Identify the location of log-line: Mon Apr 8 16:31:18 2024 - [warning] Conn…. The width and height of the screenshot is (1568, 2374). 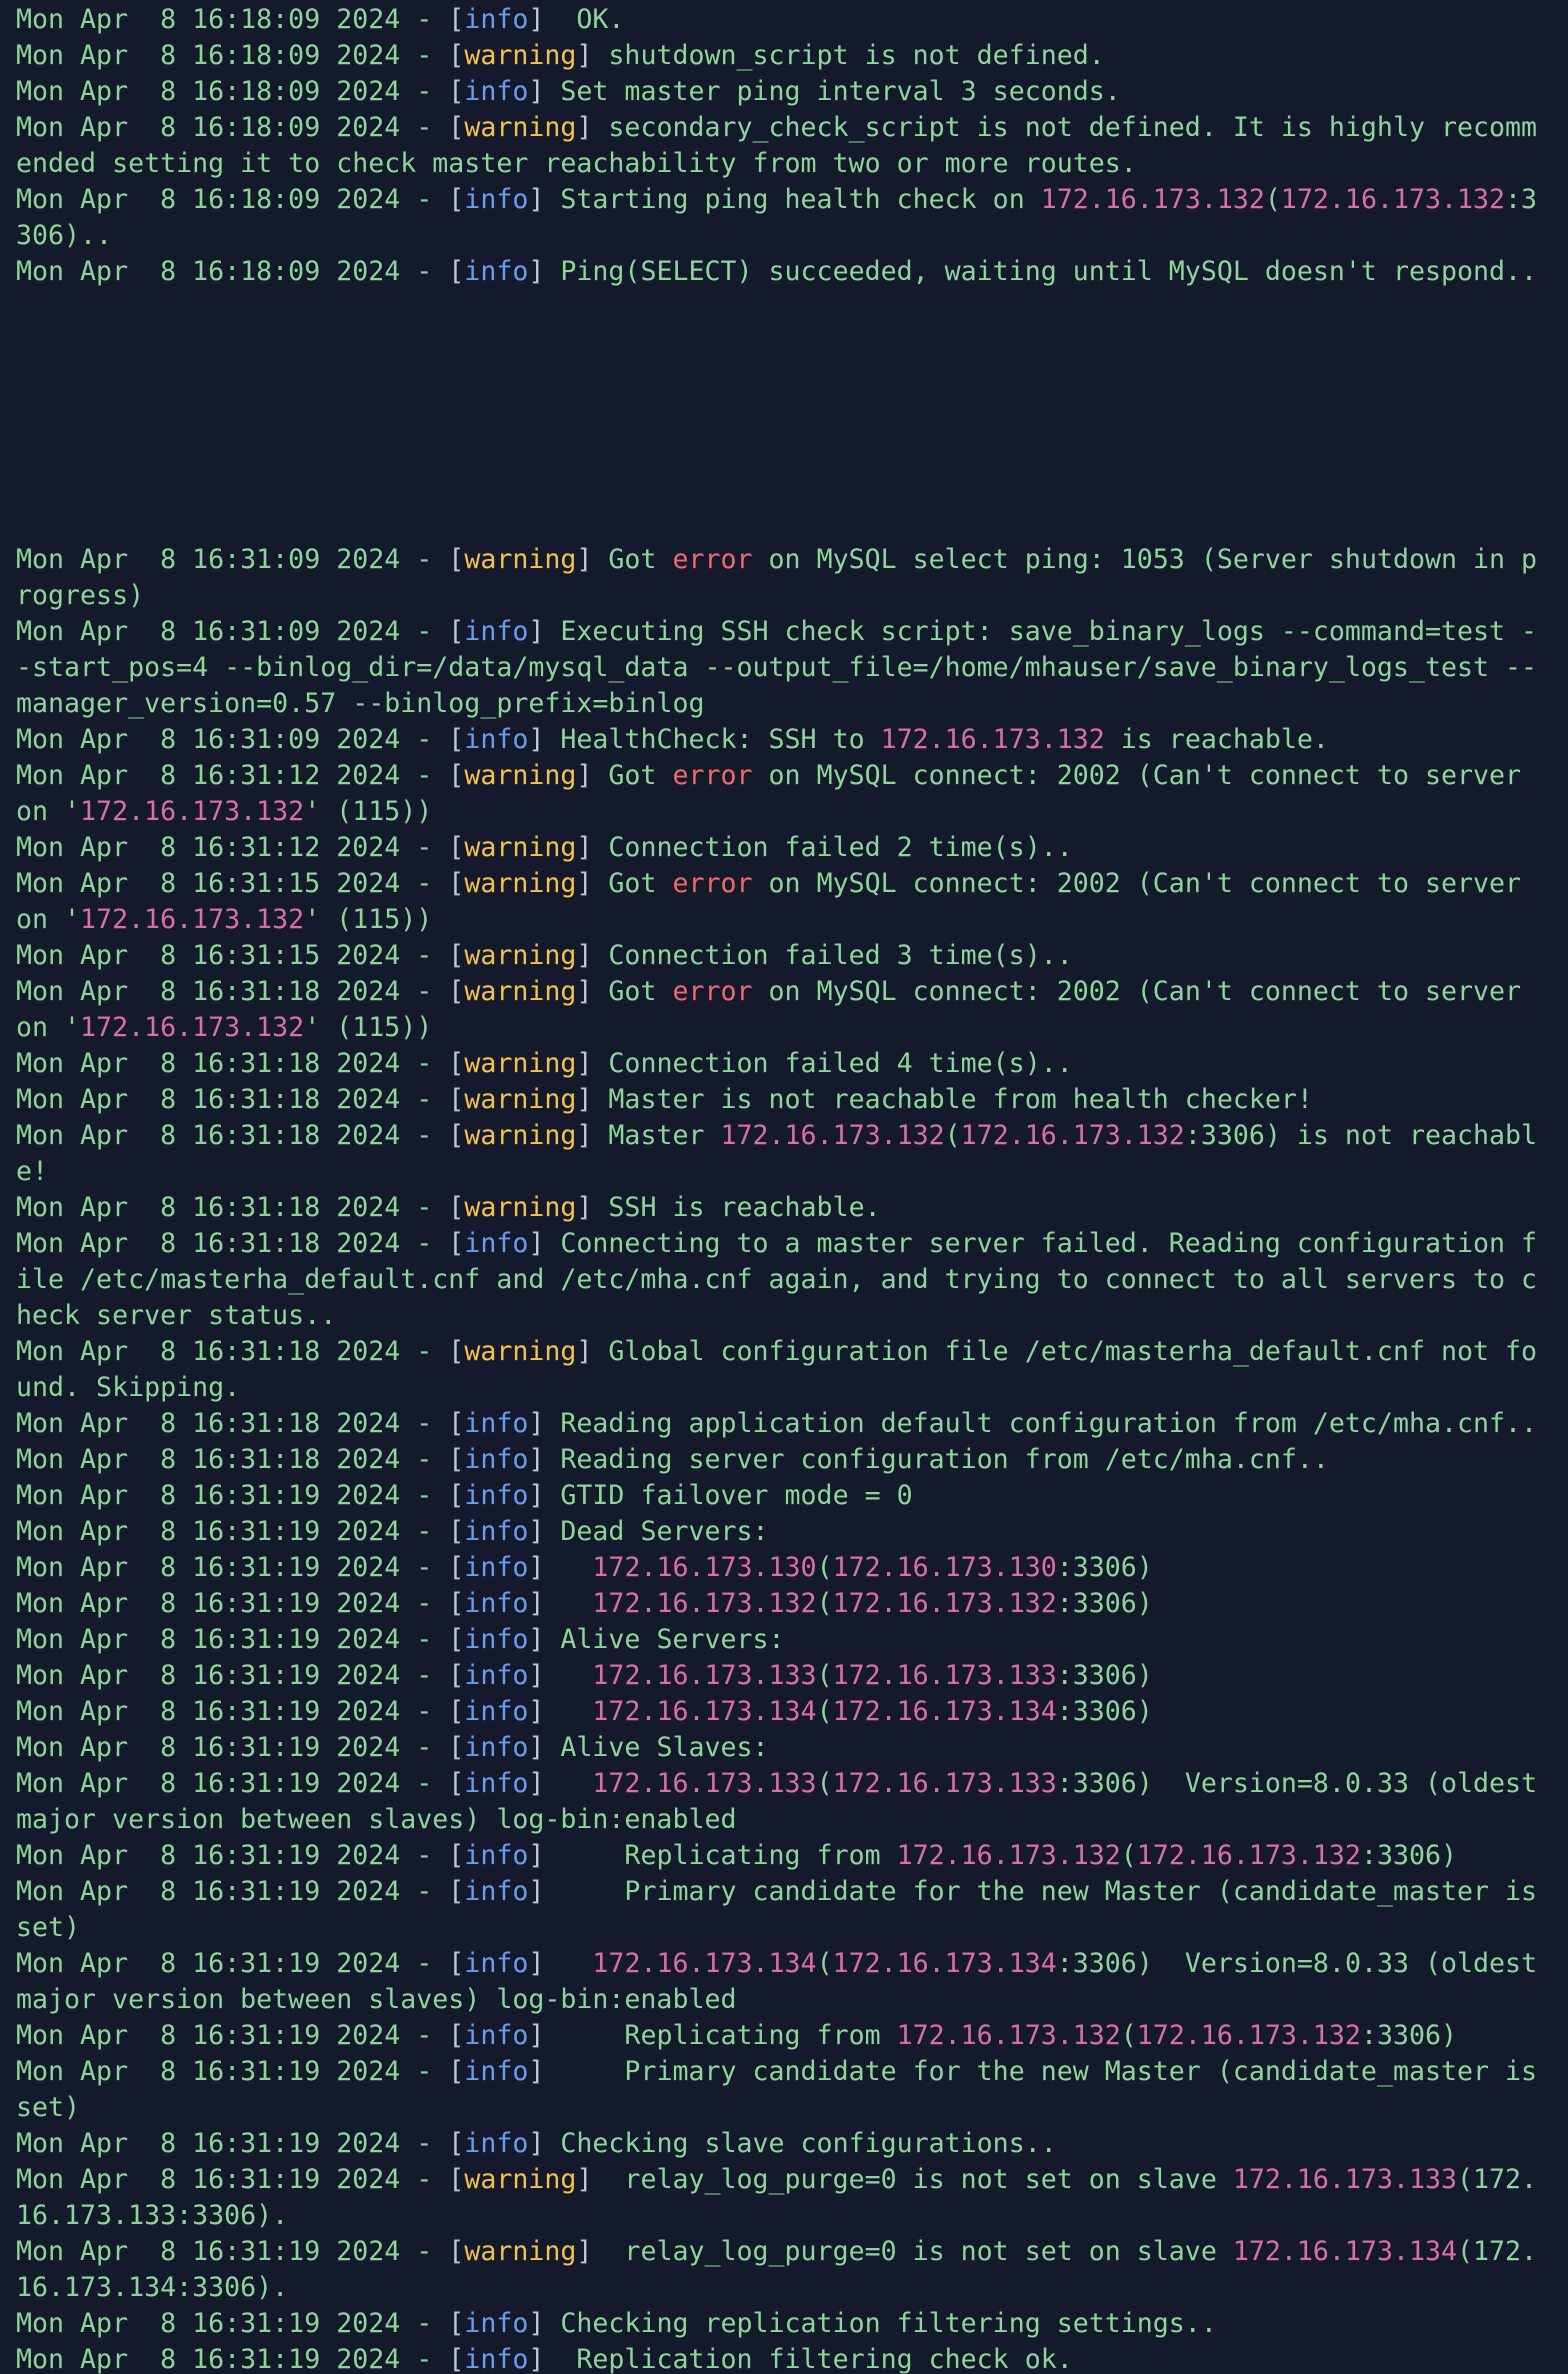
(784, 1064).